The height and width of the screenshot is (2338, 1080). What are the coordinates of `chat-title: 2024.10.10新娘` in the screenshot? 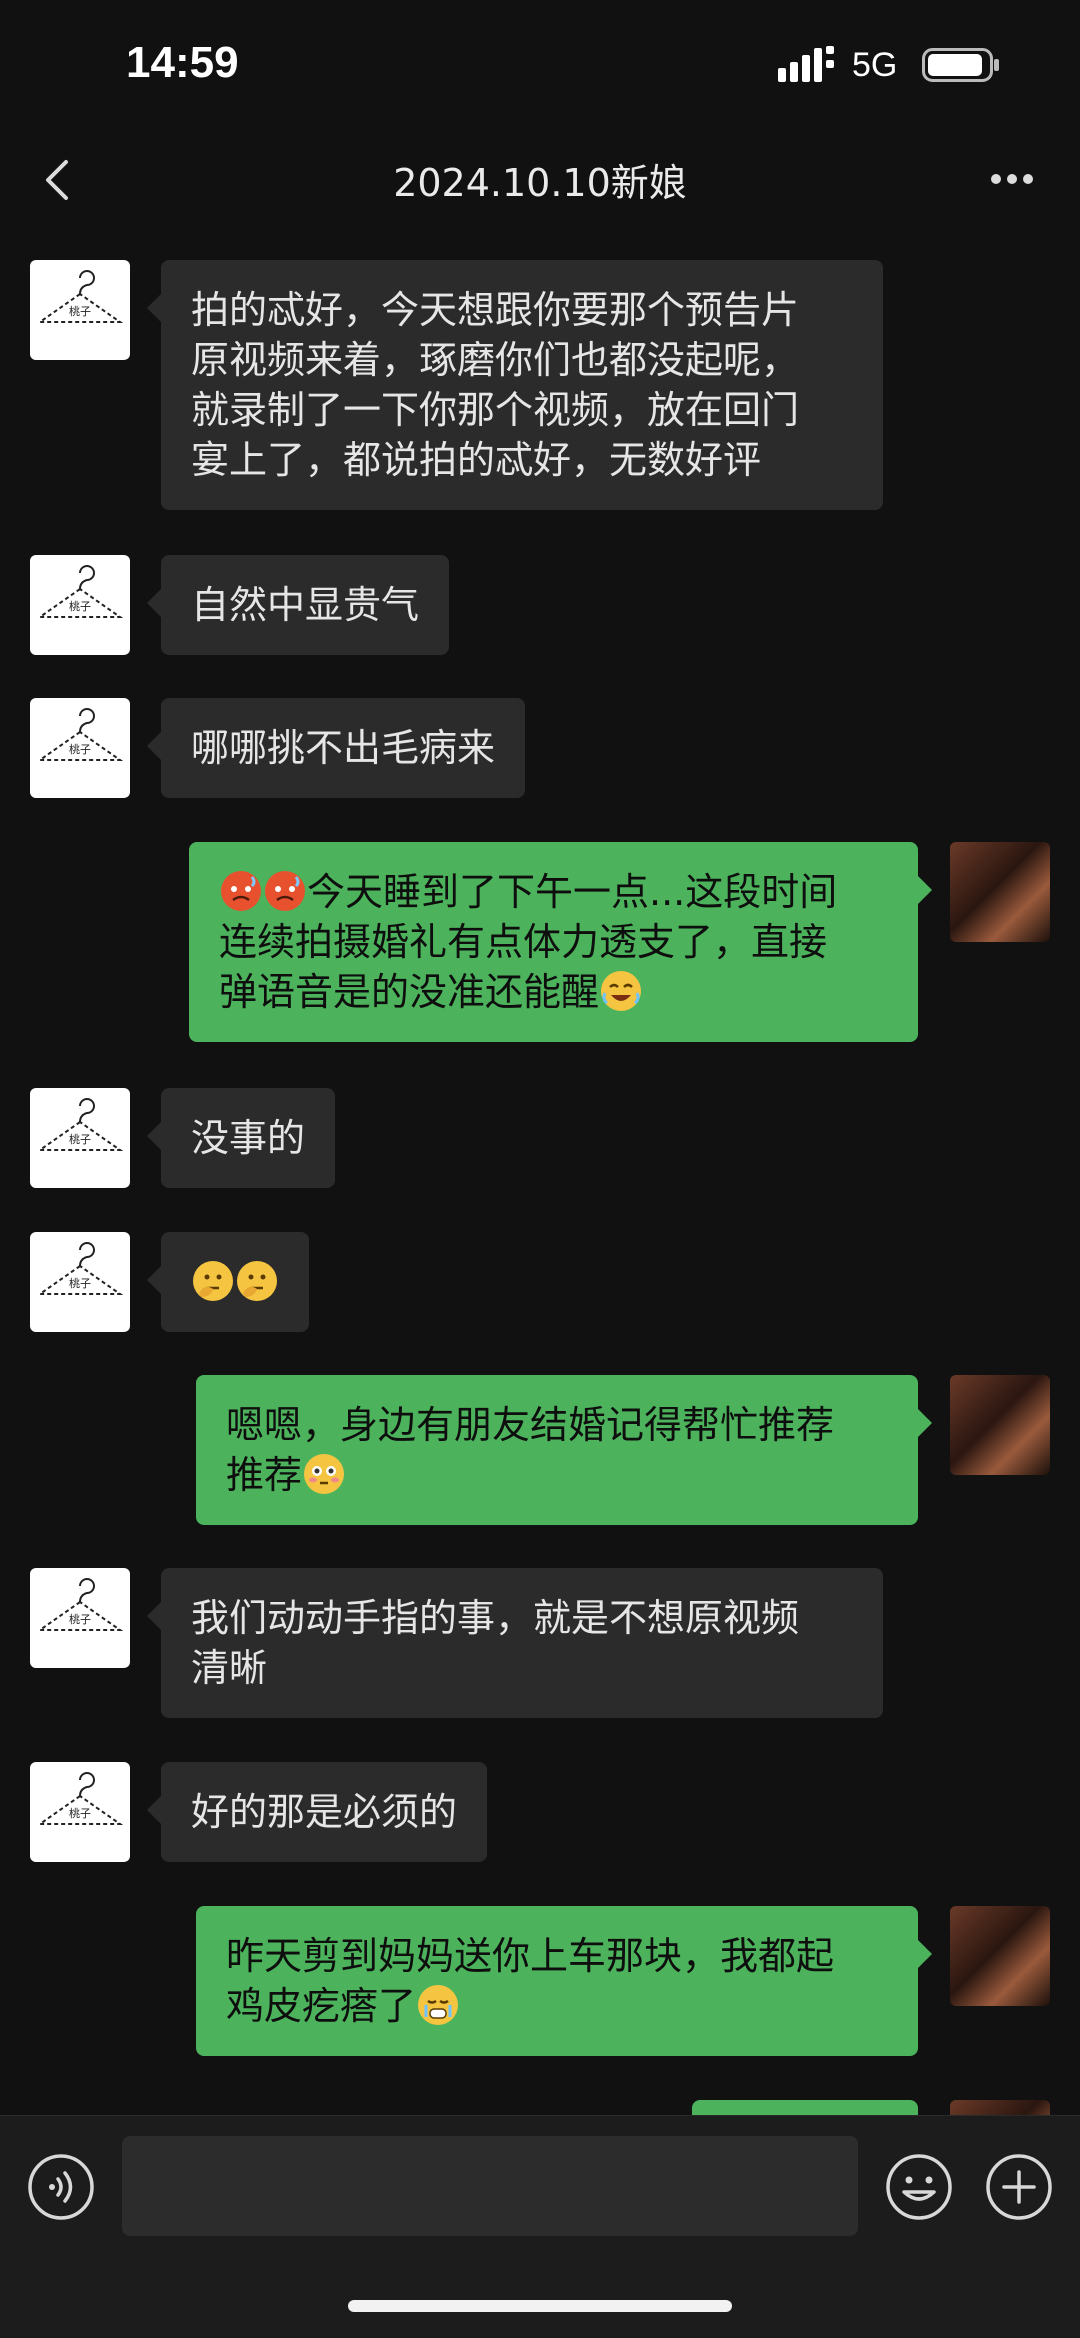 It's located at (540, 183).